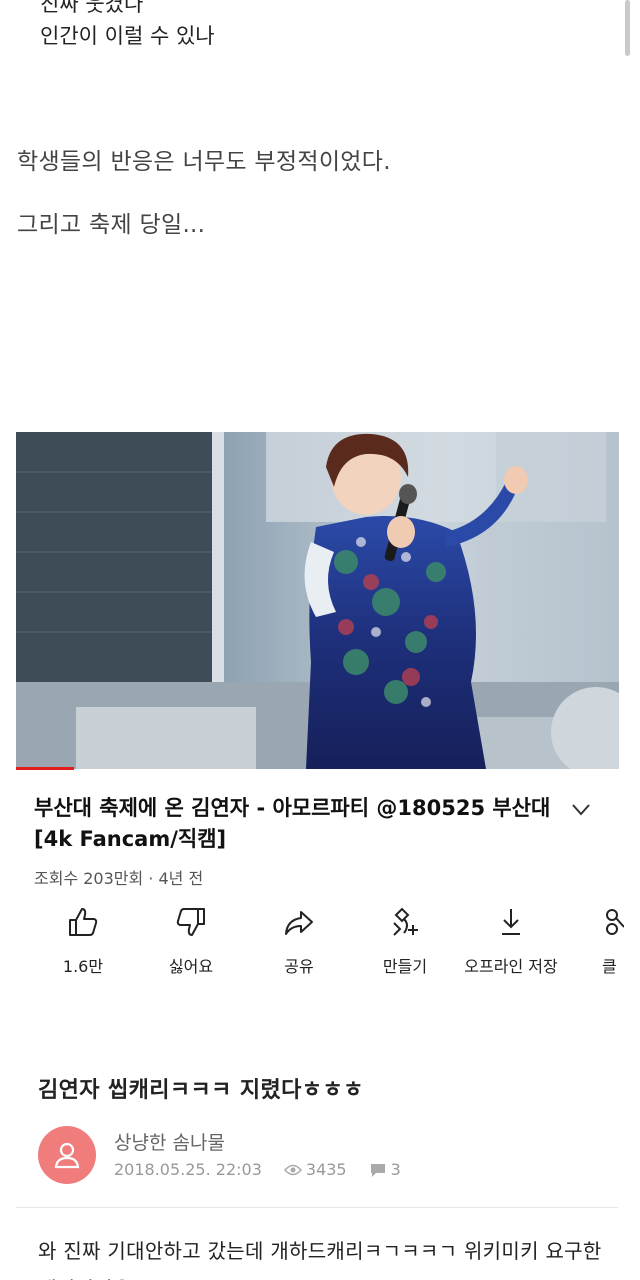  What do you see at coordinates (92, 8) in the screenshot?
I see `intro-line: 진짜 웃겼나` at bounding box center [92, 8].